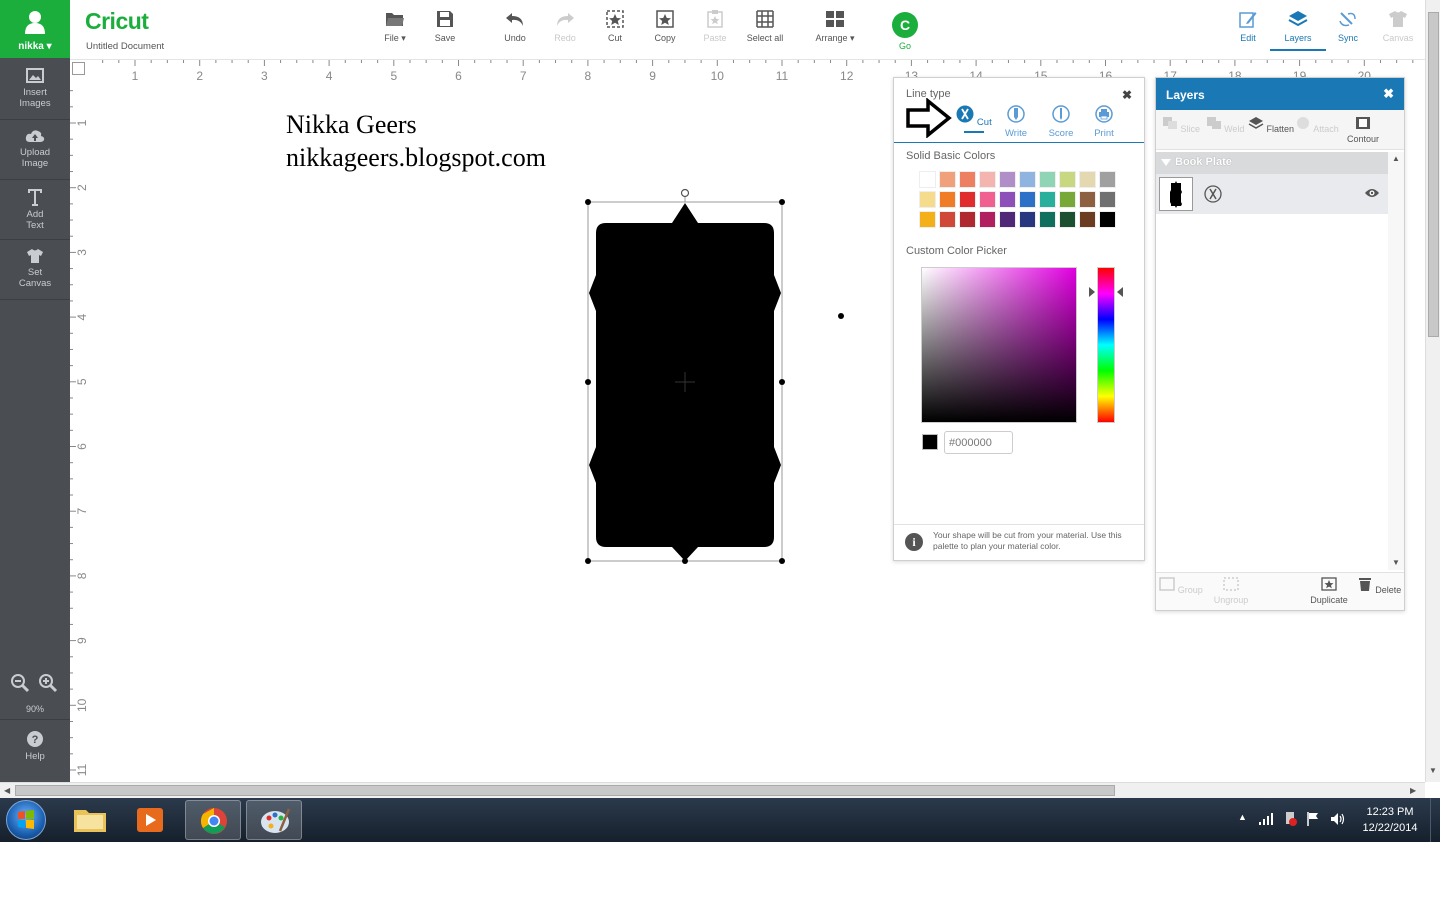  What do you see at coordinates (685, 377) in the screenshot?
I see `book-plate-shape` at bounding box center [685, 377].